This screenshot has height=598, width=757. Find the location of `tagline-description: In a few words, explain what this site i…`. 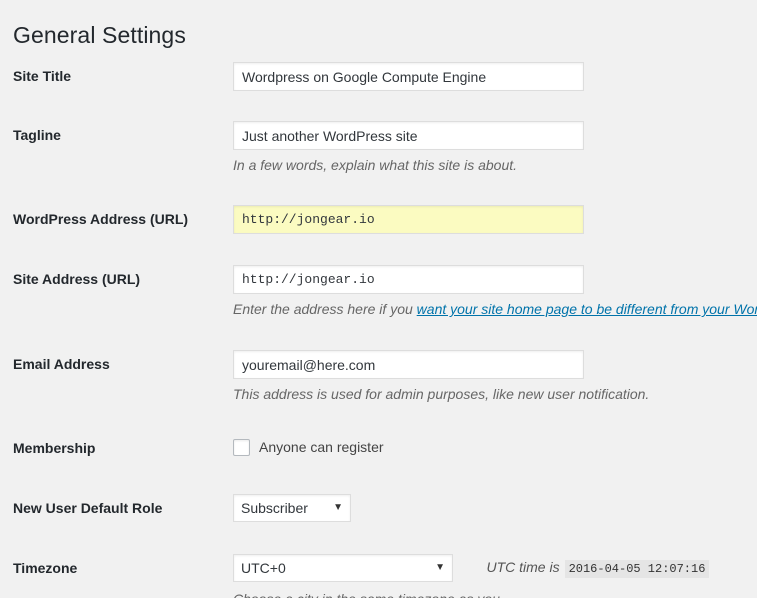

tagline-description: In a few words, explain what this site i… is located at coordinates (375, 165).